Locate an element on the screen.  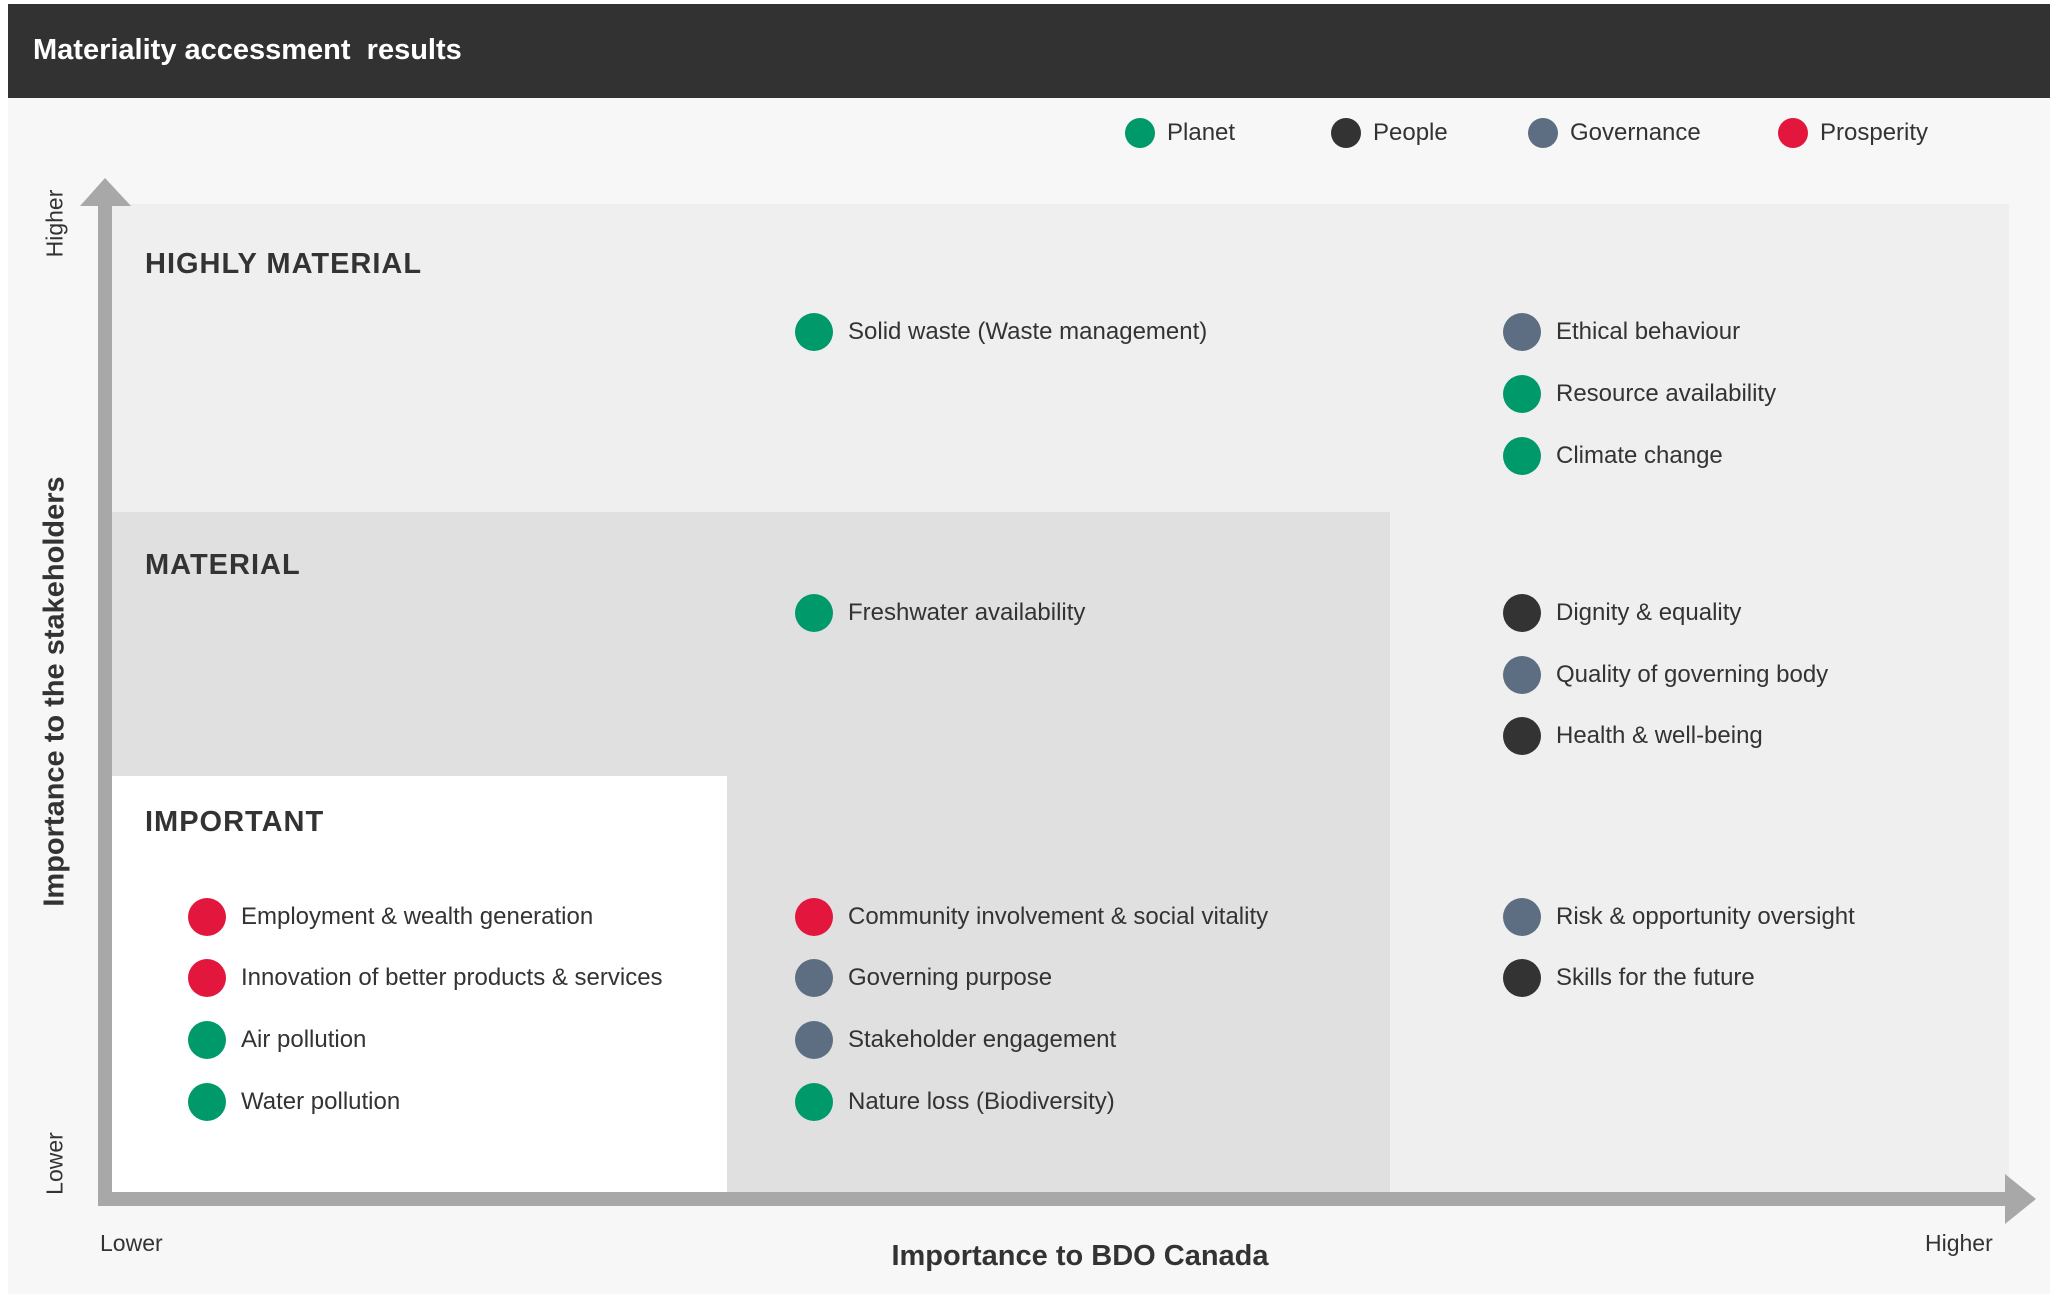
topic-label: Risk & opportunity oversight is located at coordinates (1705, 916).